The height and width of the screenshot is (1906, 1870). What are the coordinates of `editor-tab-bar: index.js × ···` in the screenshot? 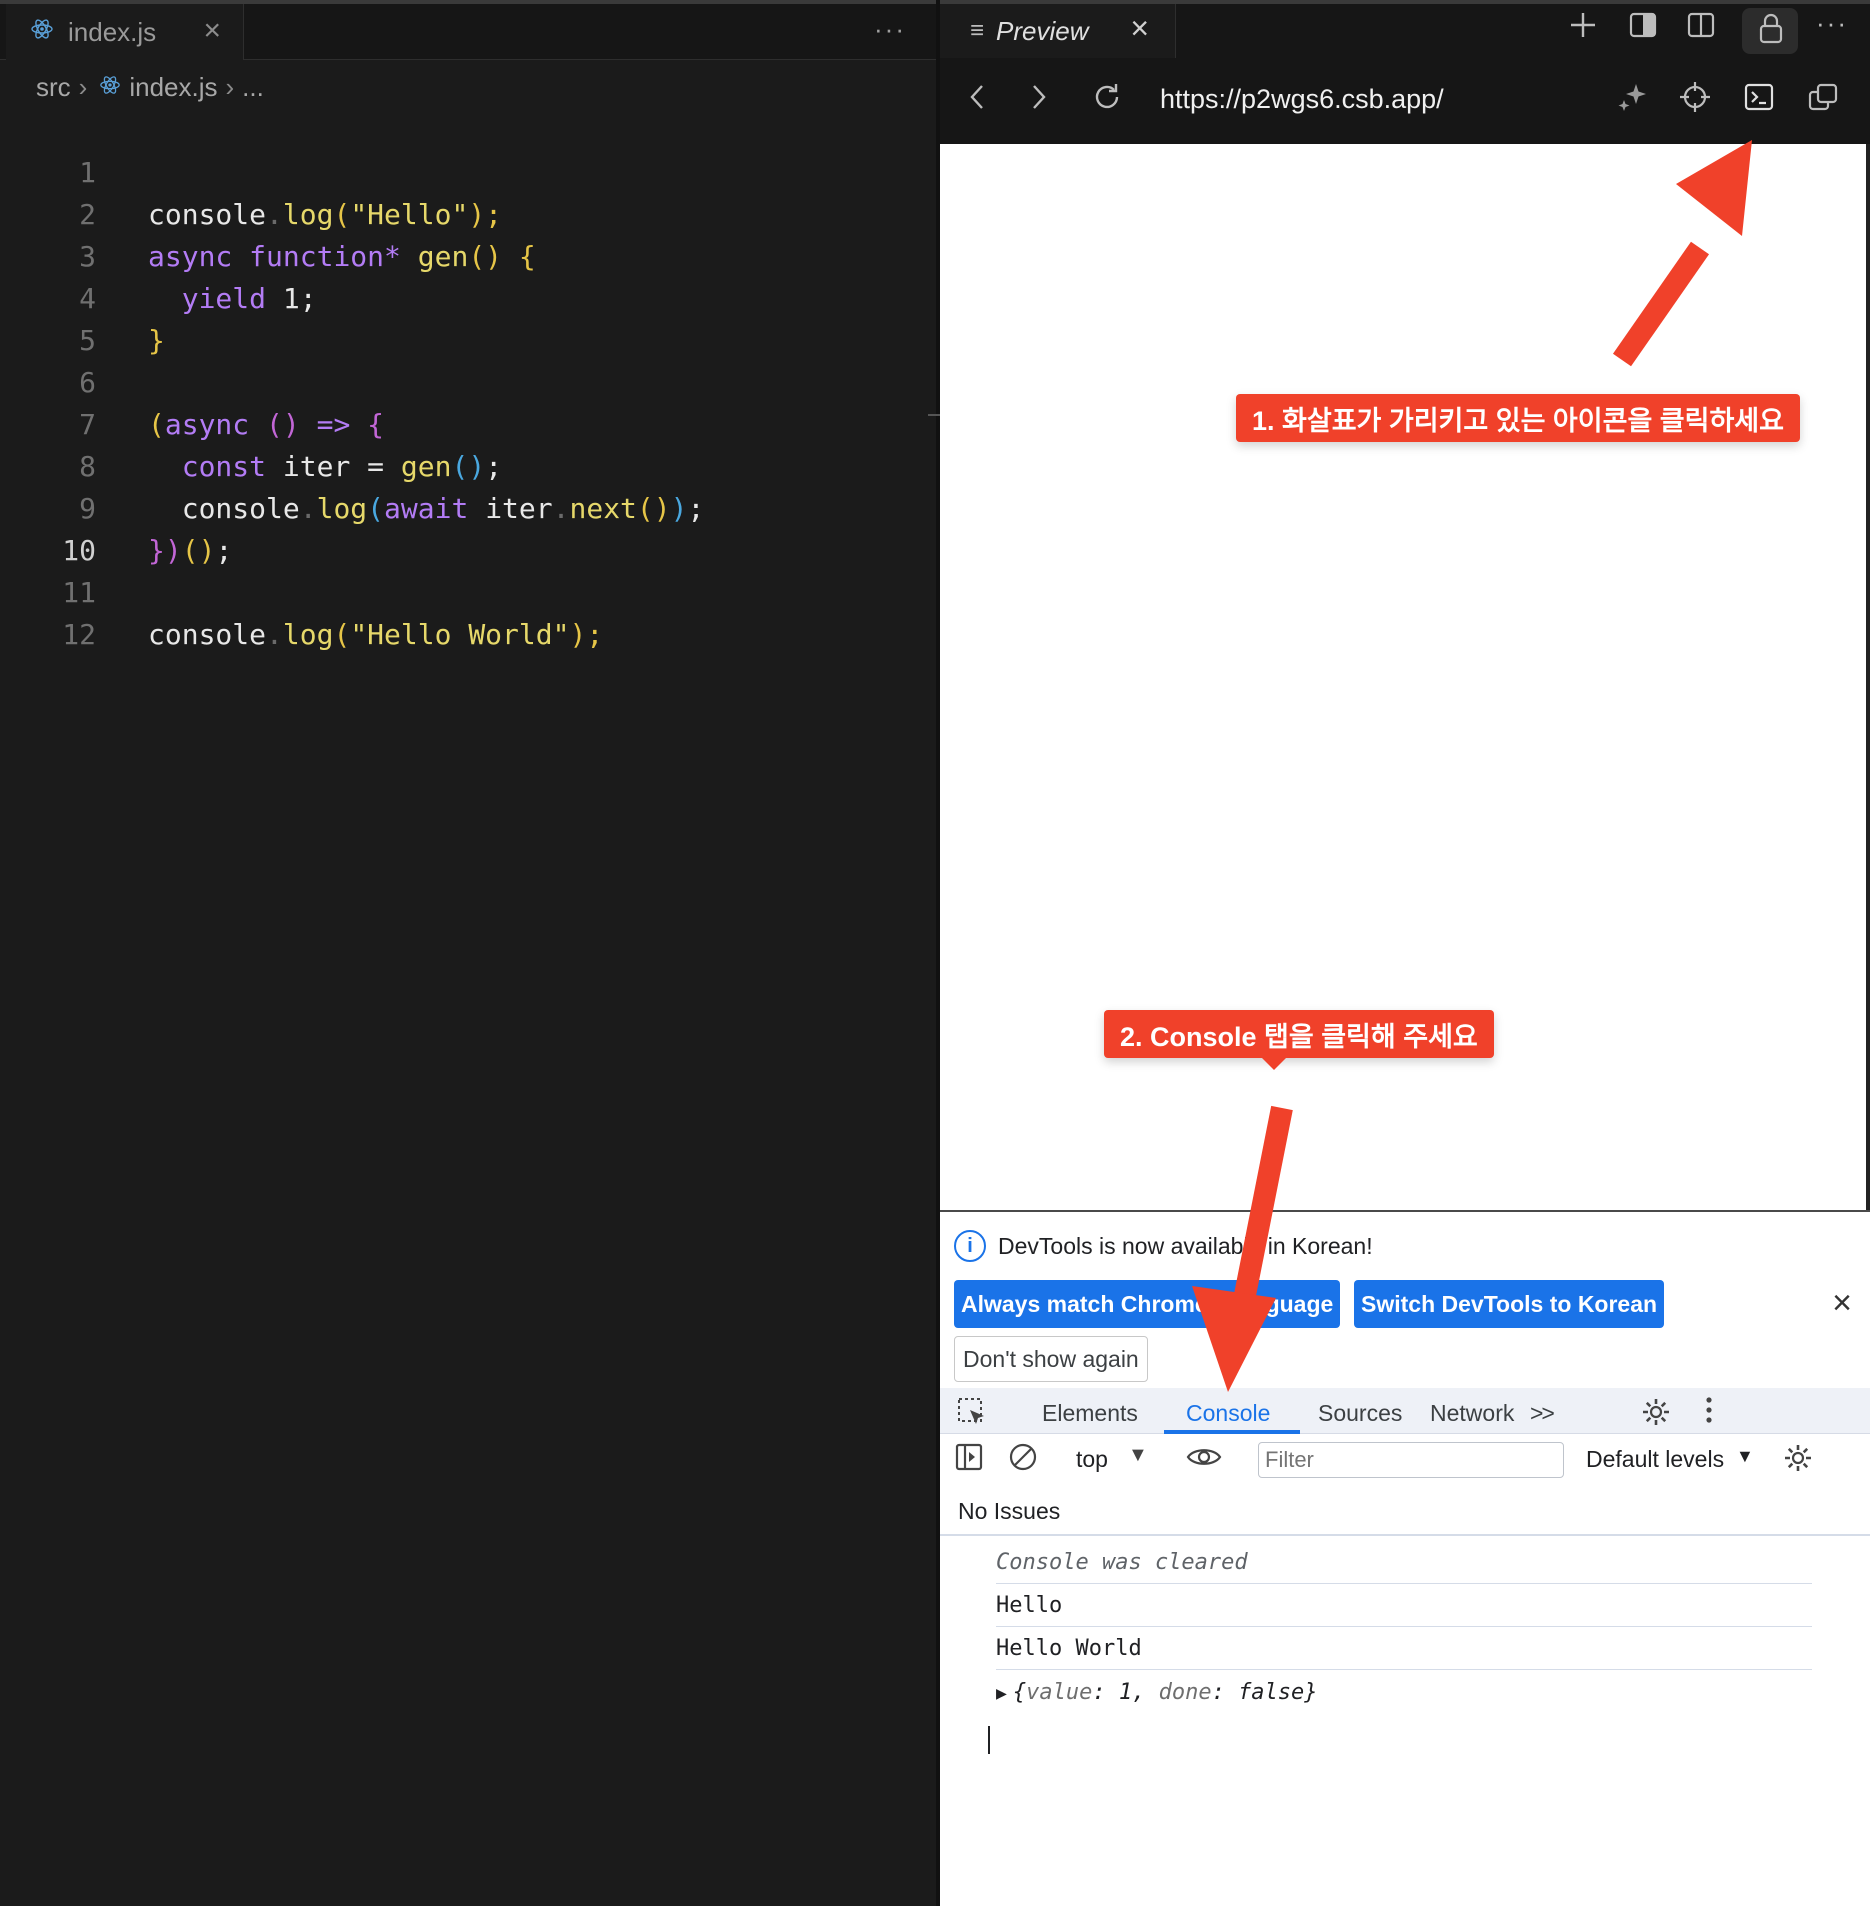 It's located at (468, 32).